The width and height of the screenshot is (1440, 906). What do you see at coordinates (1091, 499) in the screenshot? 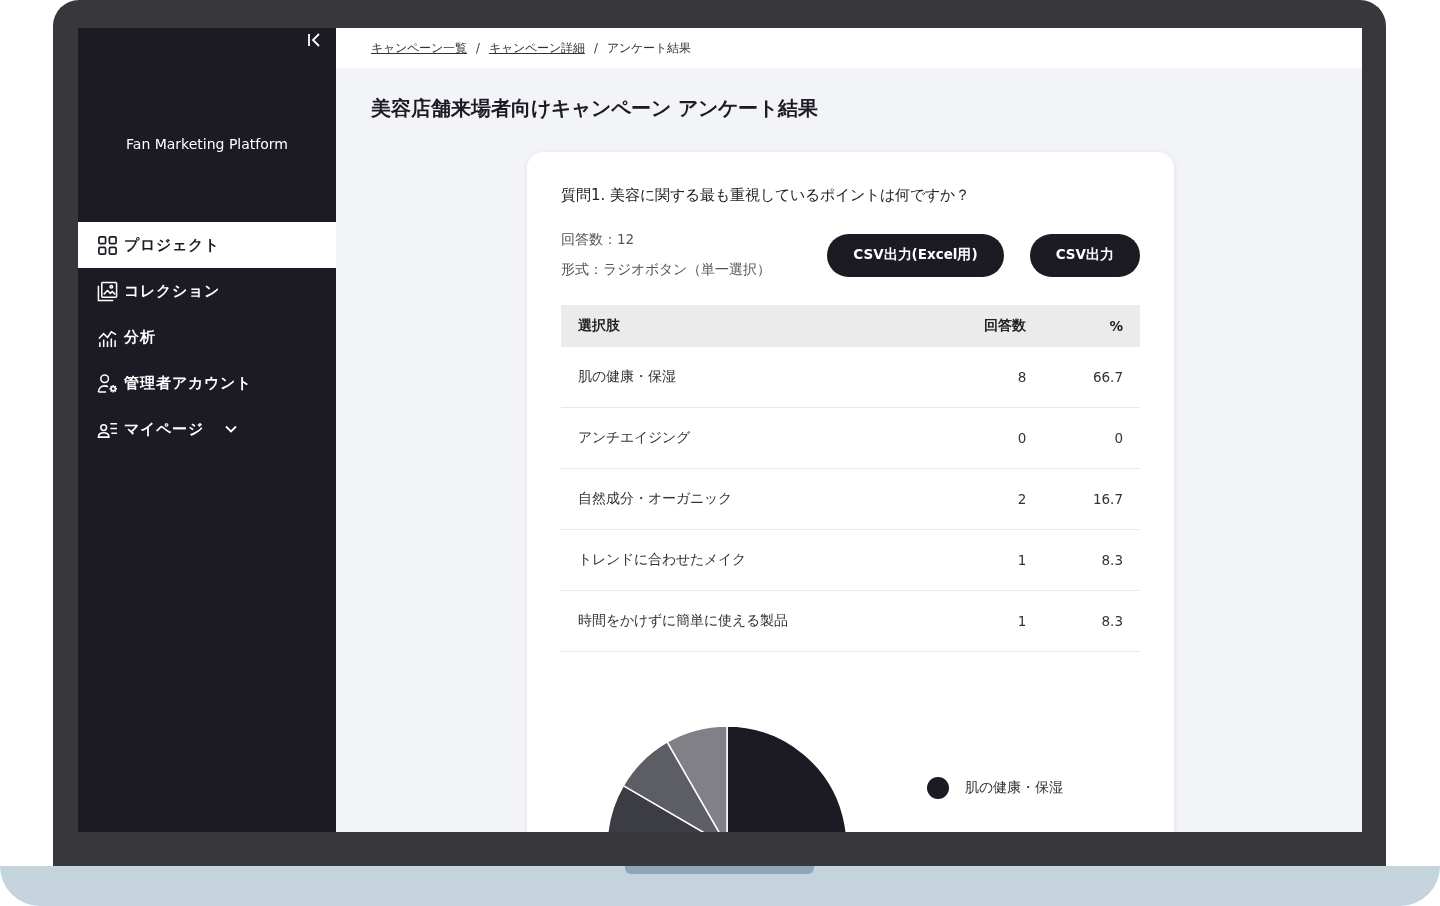
I see `table-cell: 16.7` at bounding box center [1091, 499].